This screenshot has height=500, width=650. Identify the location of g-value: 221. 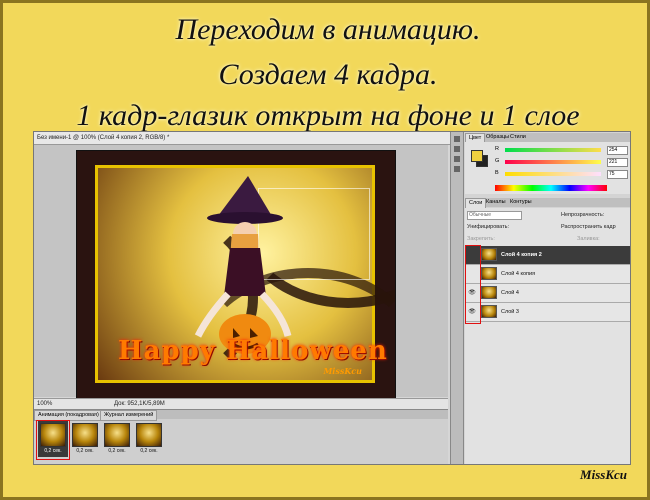
(617, 162).